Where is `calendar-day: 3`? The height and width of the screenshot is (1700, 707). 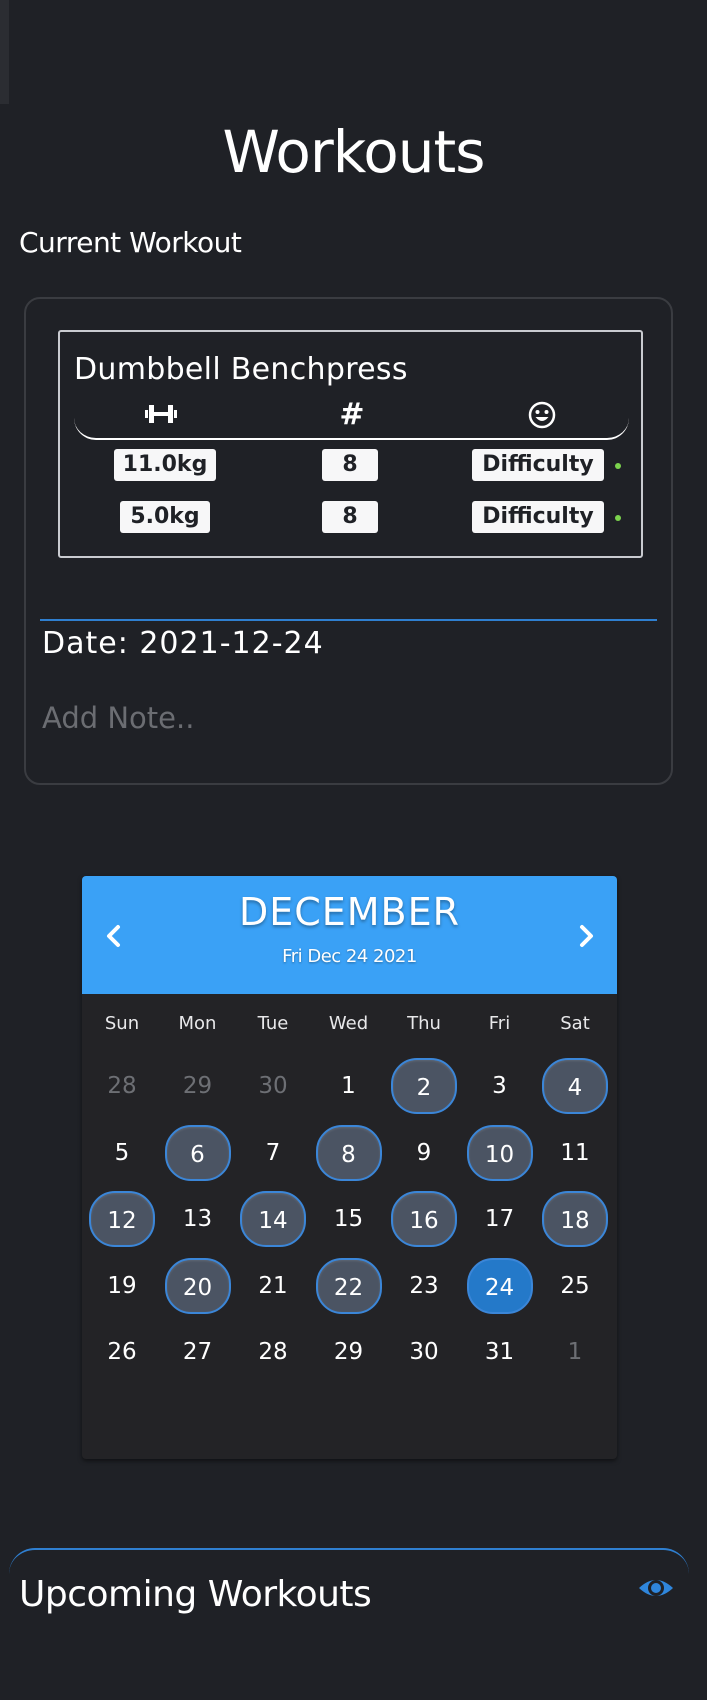 calendar-day: 3 is located at coordinates (500, 1086).